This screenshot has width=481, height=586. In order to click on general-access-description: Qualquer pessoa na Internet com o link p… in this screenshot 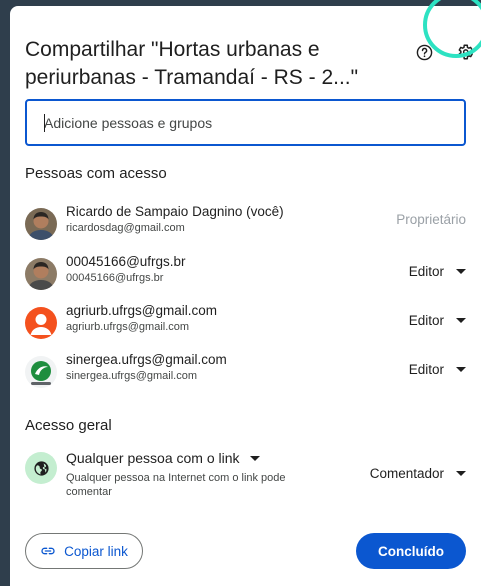, I will do `click(176, 485)`.